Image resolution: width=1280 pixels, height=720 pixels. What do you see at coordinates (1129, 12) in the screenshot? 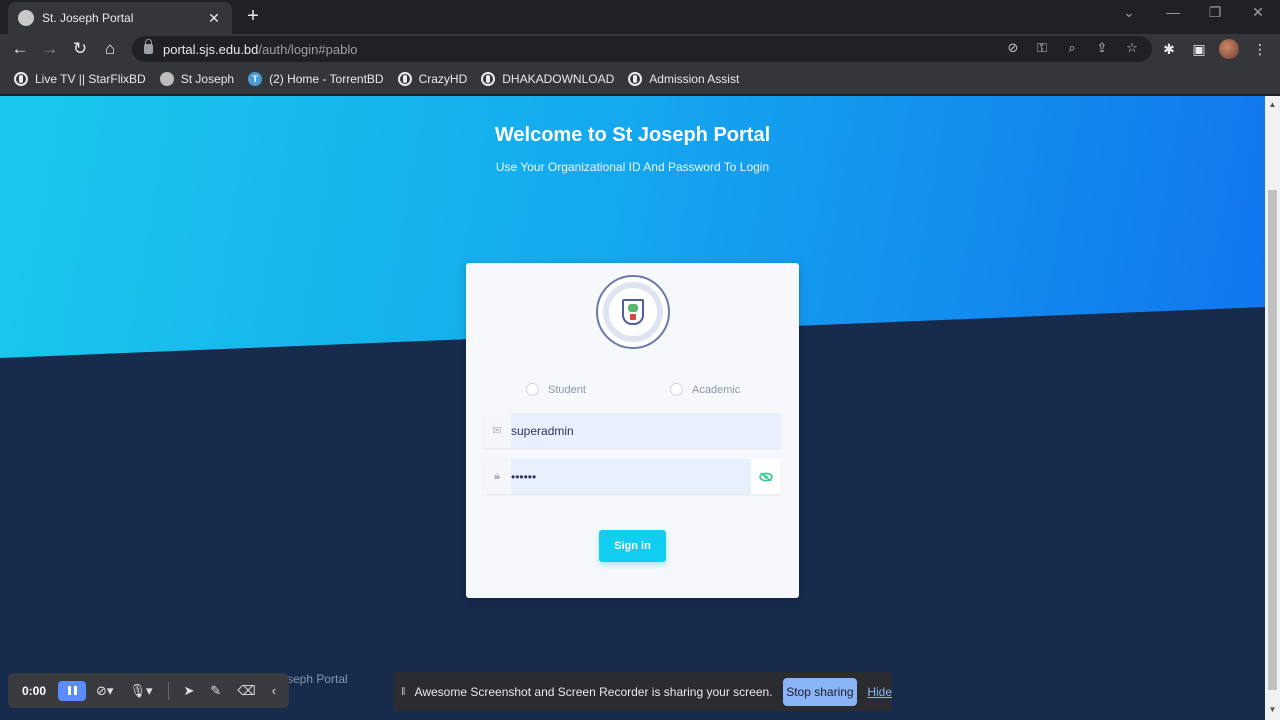
I see `tab-search-icon: ⌄` at bounding box center [1129, 12].